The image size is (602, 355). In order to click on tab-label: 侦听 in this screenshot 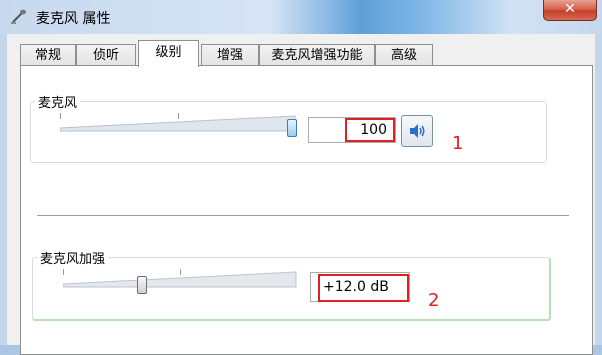, I will do `click(105, 55)`.